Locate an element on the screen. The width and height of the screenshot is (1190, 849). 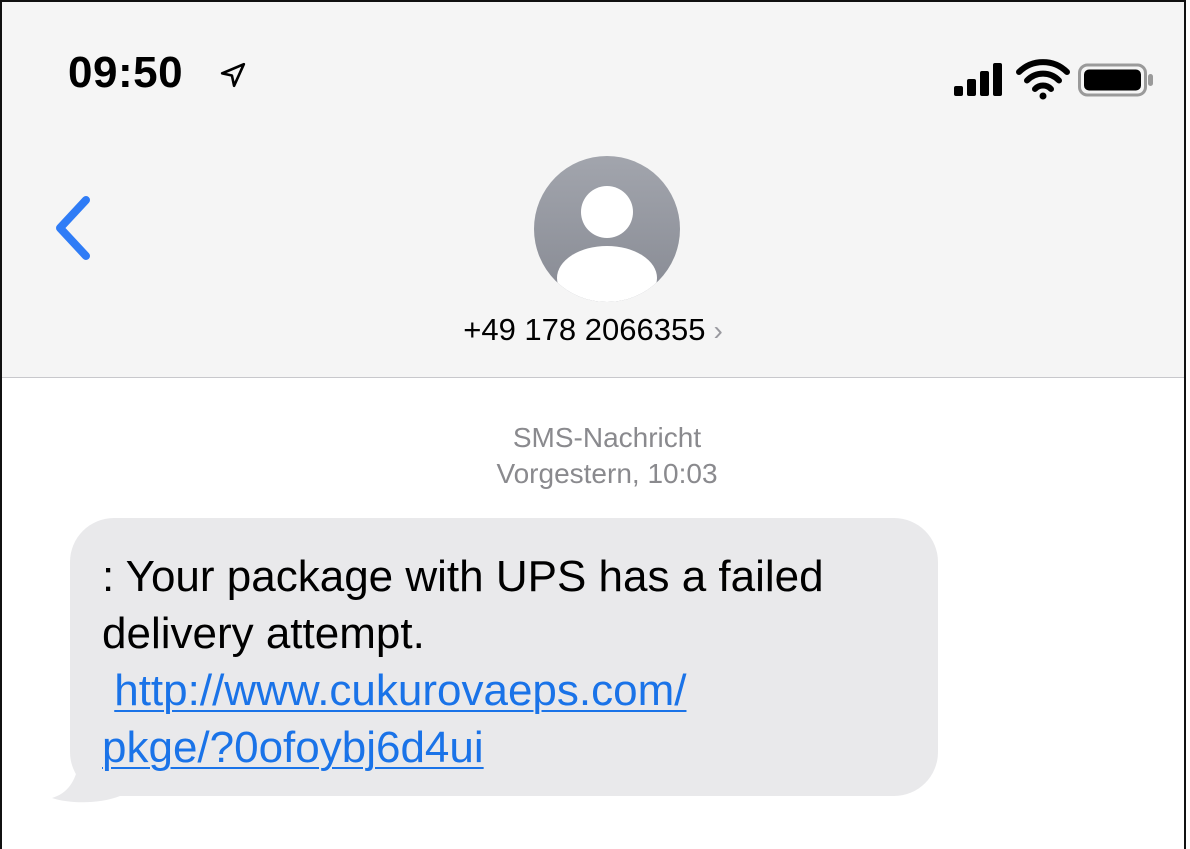
message-timestamp: Vorgestern, 10:03 is located at coordinates (607, 473).